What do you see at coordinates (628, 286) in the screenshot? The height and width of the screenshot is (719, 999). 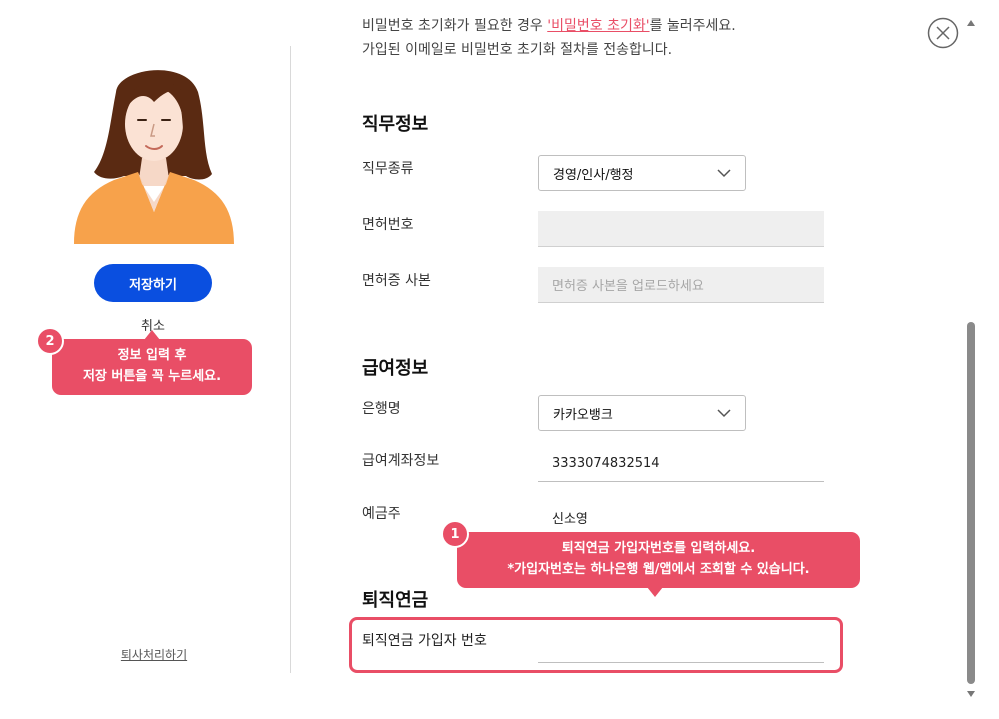 I see `license-copy-placeholder: 면허증 사본을 업로드하세요` at bounding box center [628, 286].